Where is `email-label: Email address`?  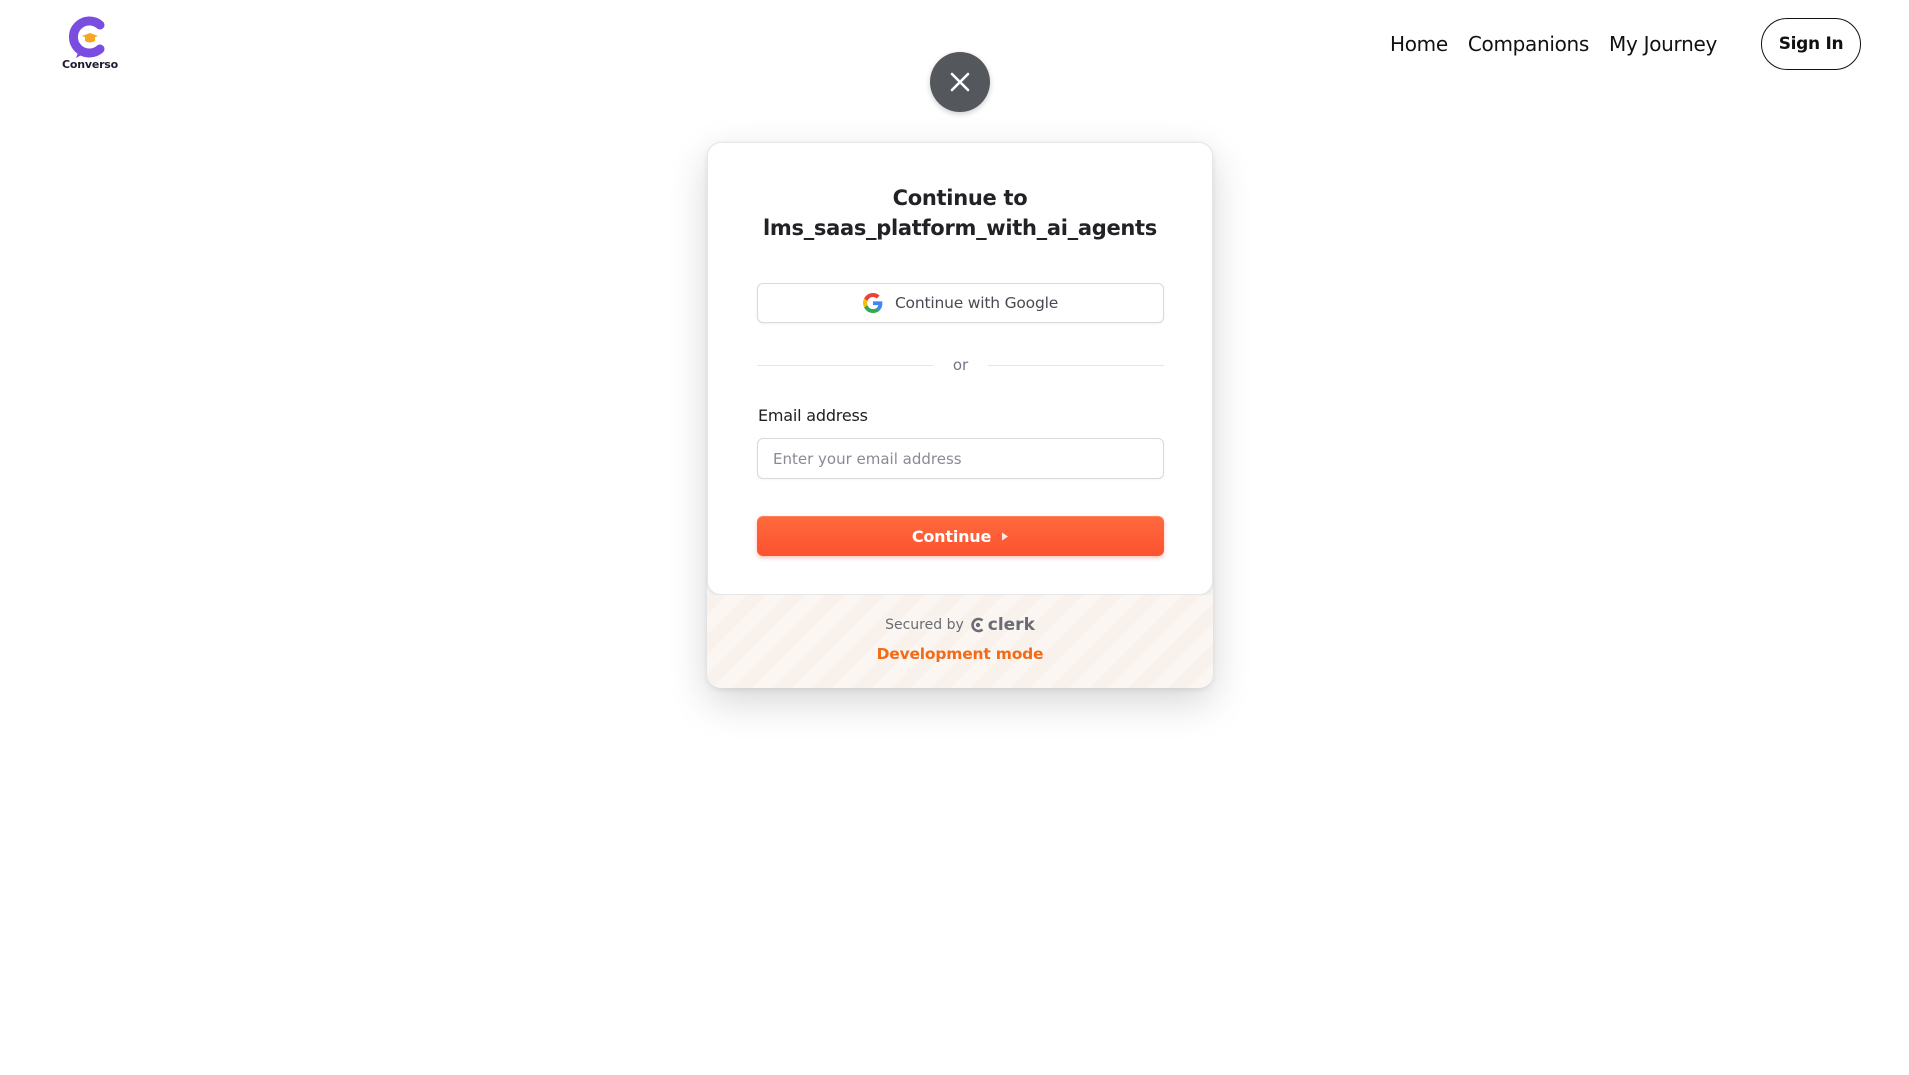 email-label: Email address is located at coordinates (813, 415).